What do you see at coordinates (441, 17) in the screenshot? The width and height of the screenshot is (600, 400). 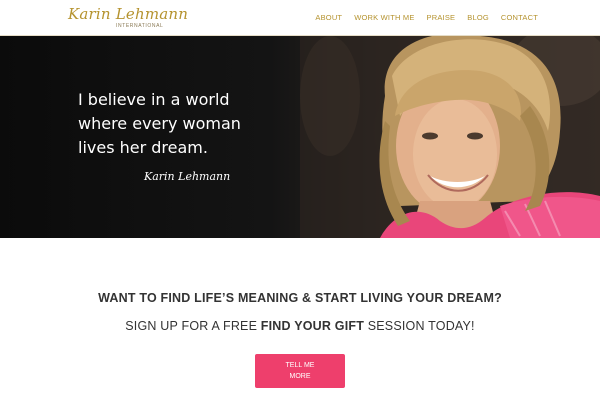 I see `nav-item-praise: PRAISE` at bounding box center [441, 17].